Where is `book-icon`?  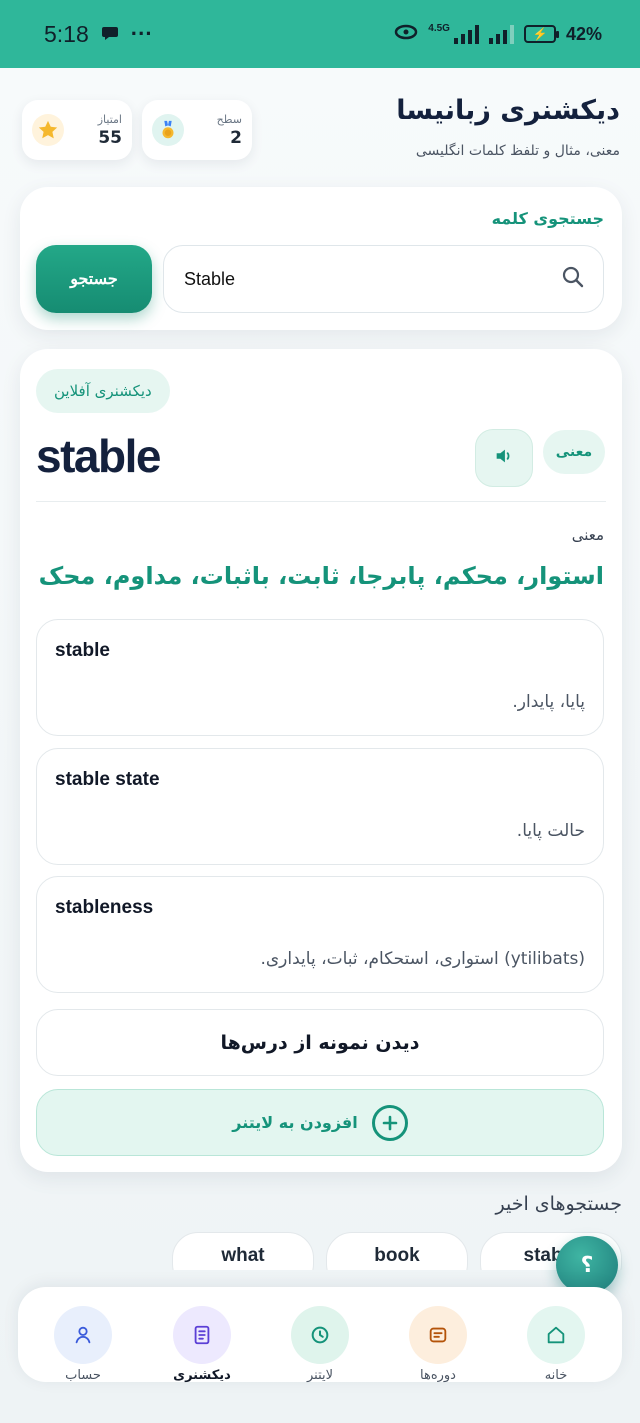
book-icon is located at coordinates (202, 1335).